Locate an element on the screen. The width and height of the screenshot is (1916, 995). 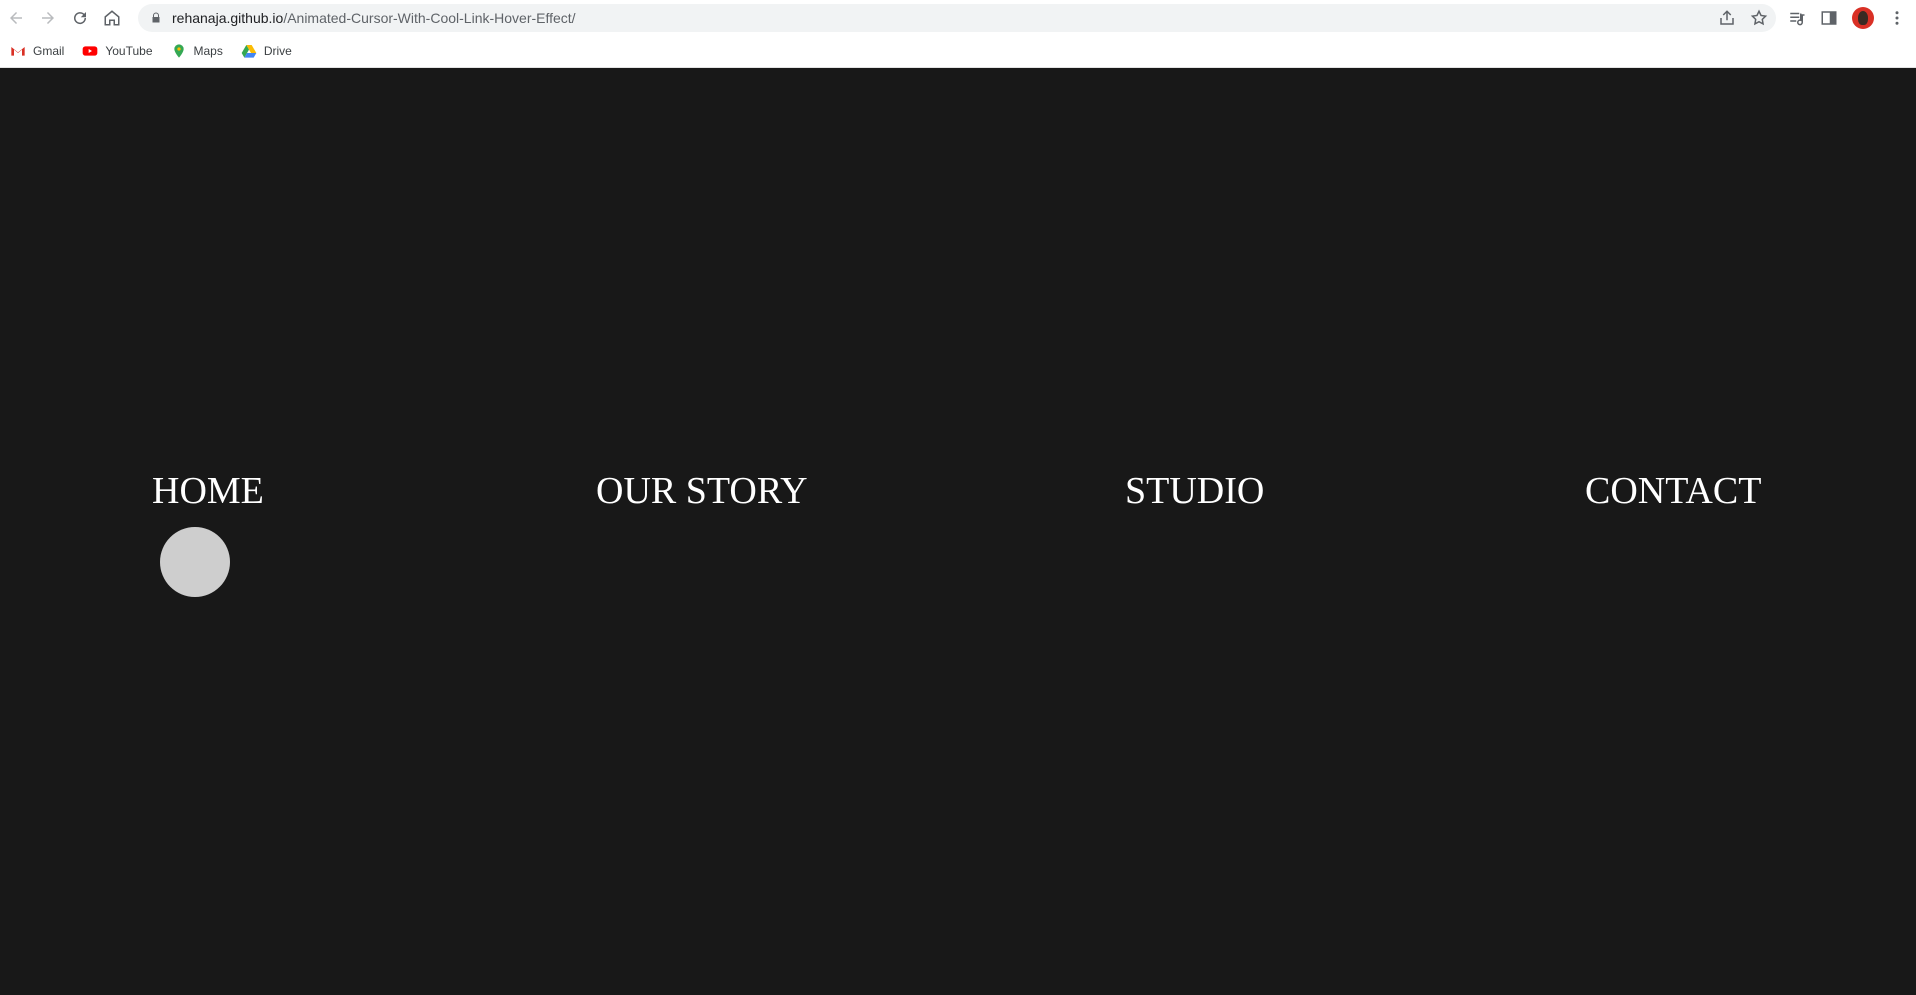
youtube-icon is located at coordinates (90, 51).